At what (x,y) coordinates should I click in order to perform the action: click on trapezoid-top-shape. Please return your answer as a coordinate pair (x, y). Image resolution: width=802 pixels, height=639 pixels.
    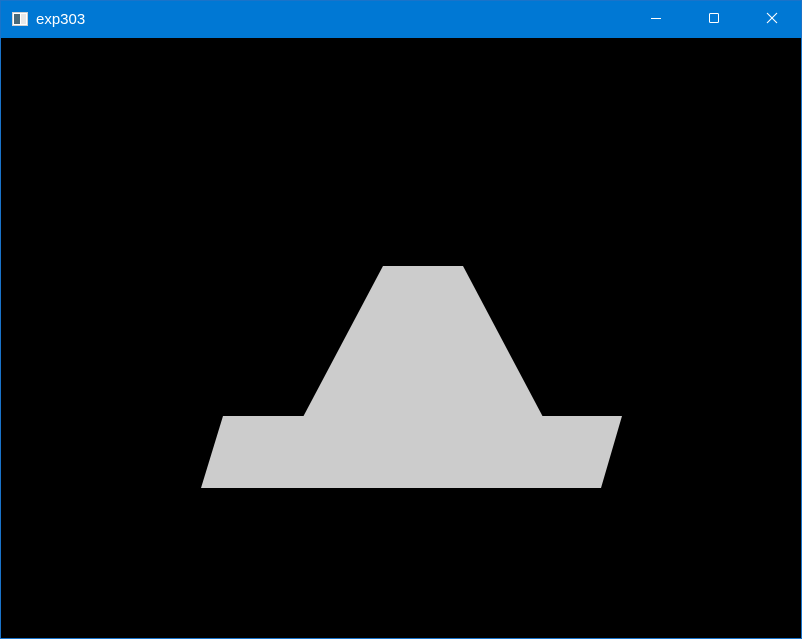
    Looking at the image, I should click on (423, 341).